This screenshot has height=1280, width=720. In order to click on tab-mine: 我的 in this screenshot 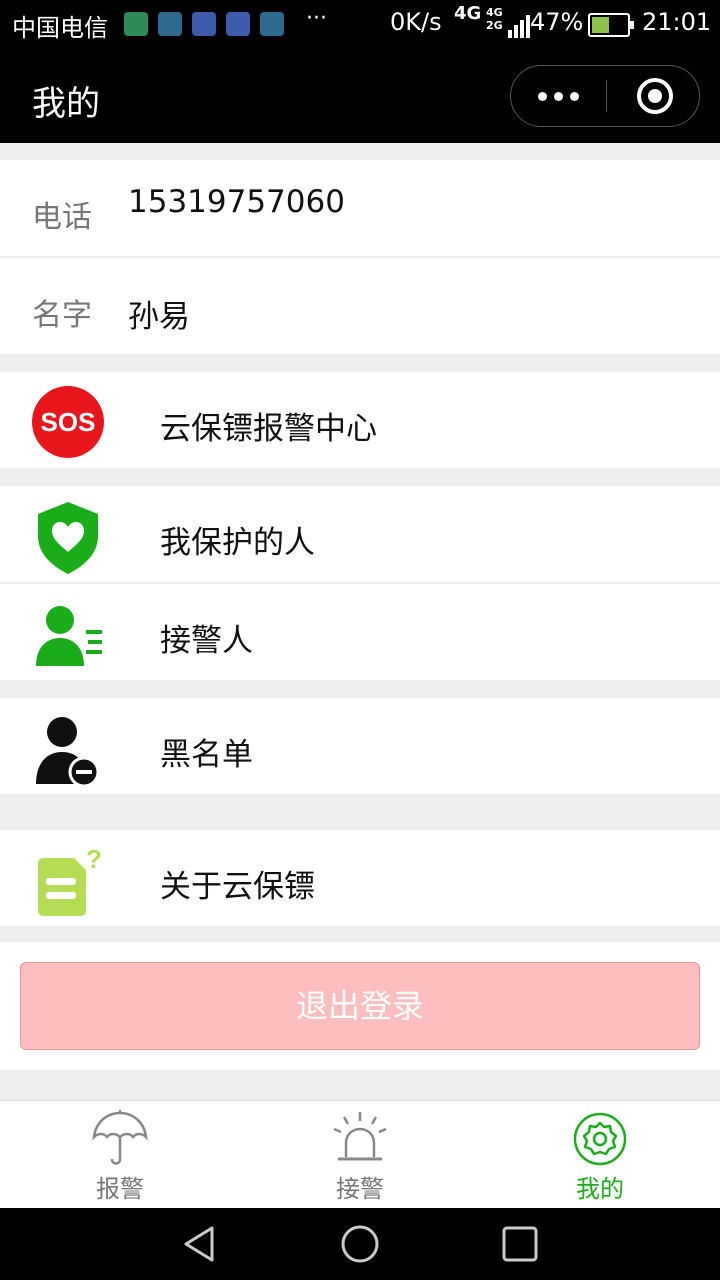, I will do `click(600, 1155)`.